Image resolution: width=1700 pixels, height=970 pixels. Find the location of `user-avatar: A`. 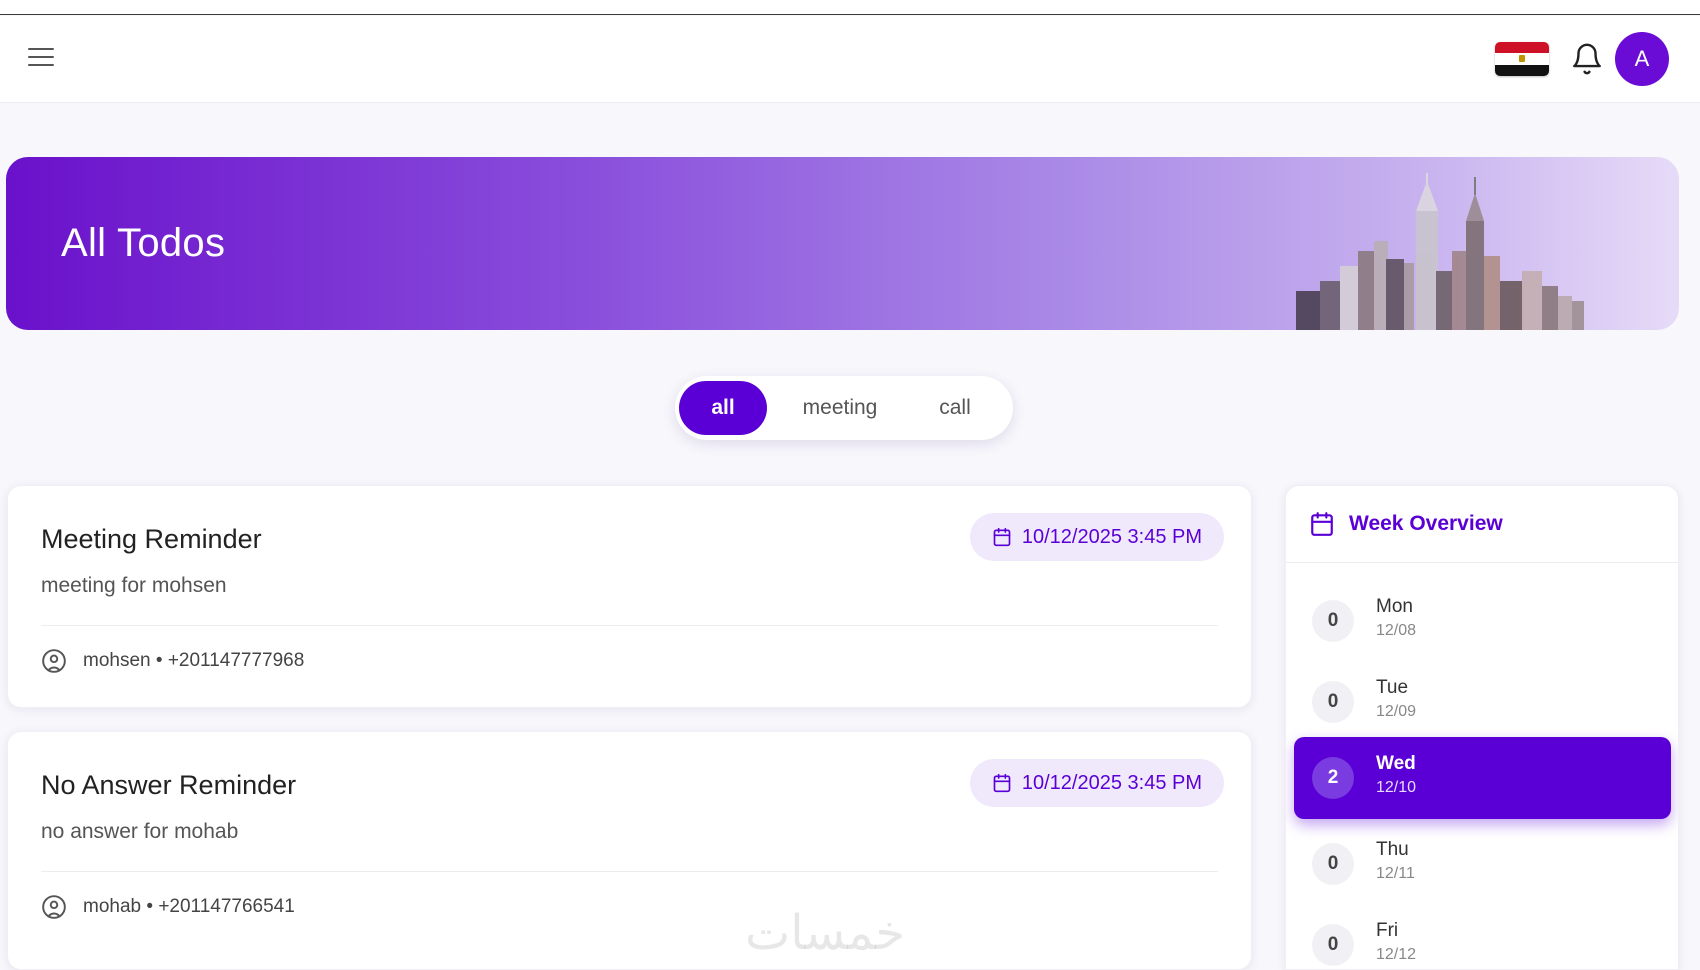

user-avatar: A is located at coordinates (1642, 59).